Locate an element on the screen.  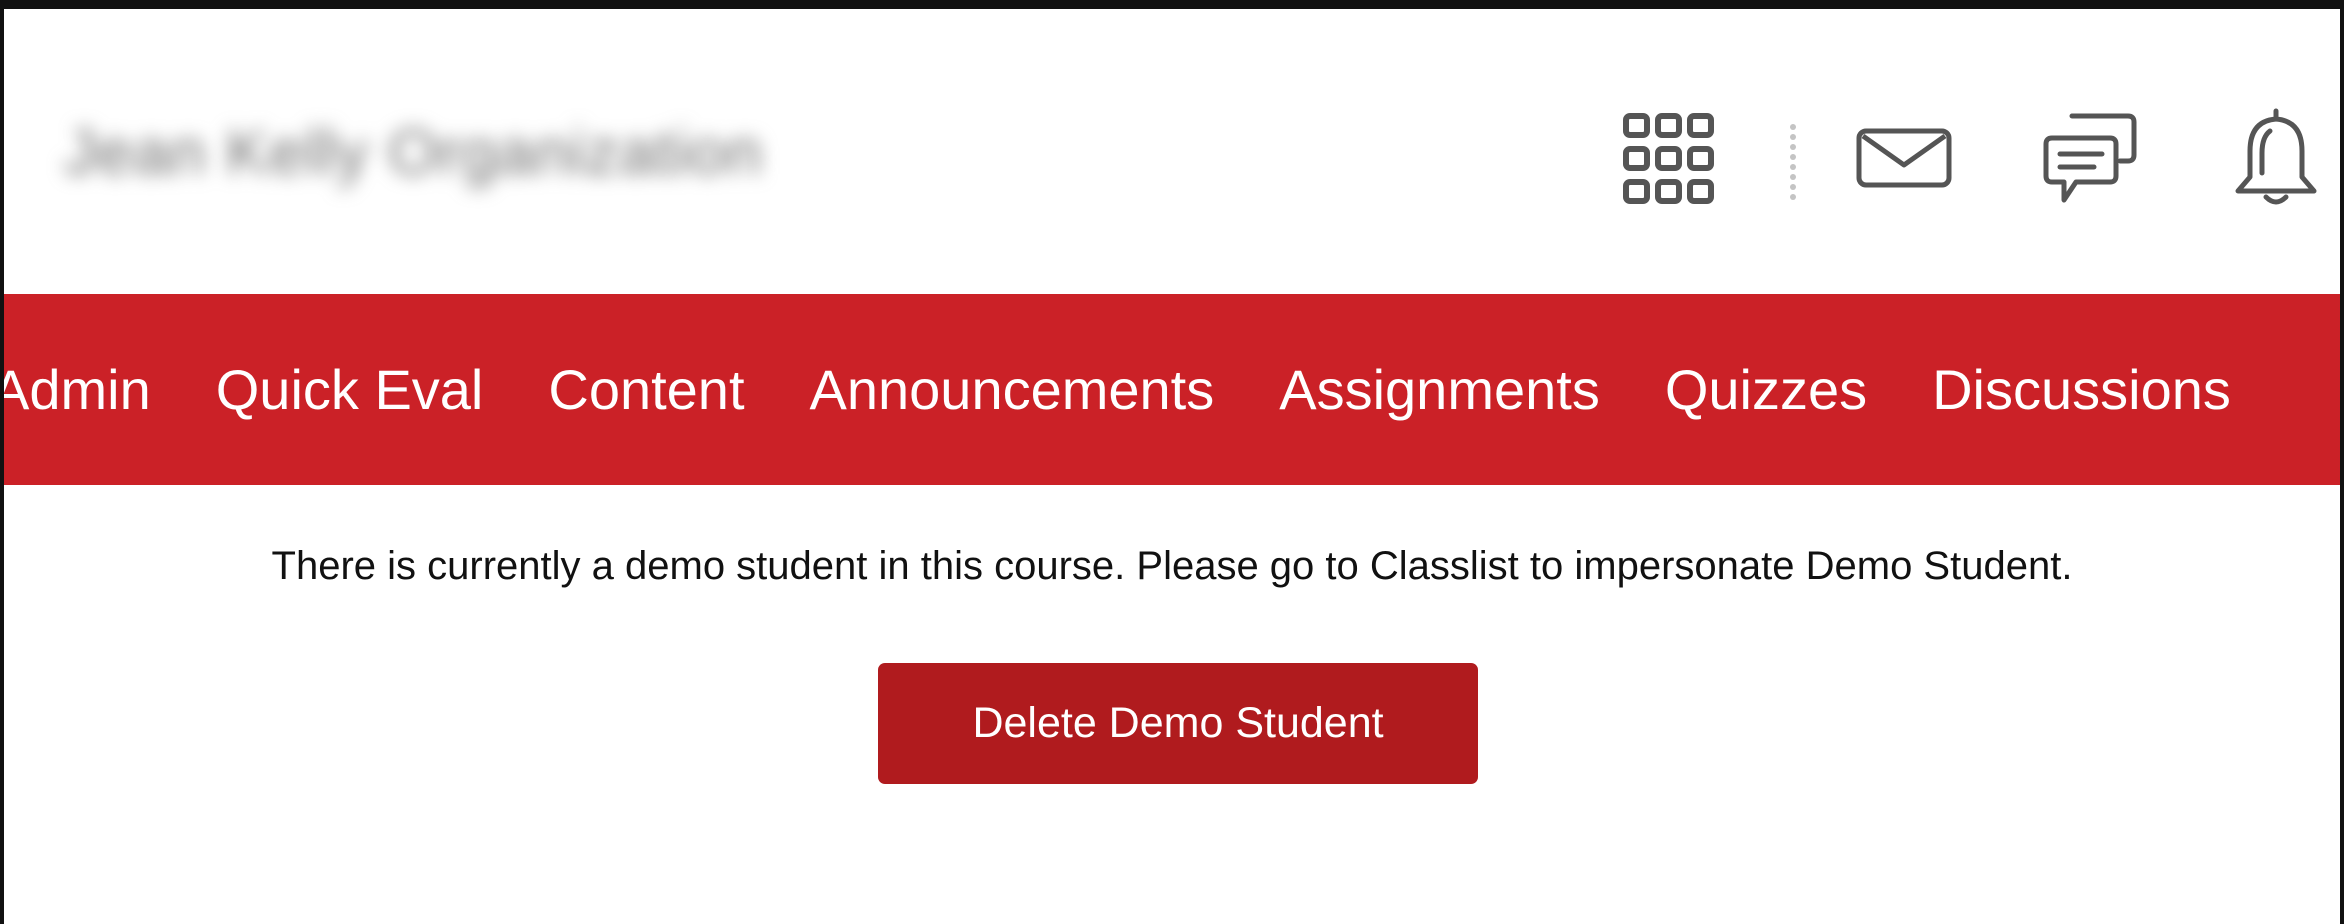
nav-item-announcements: Announcements is located at coordinates (1012, 389).